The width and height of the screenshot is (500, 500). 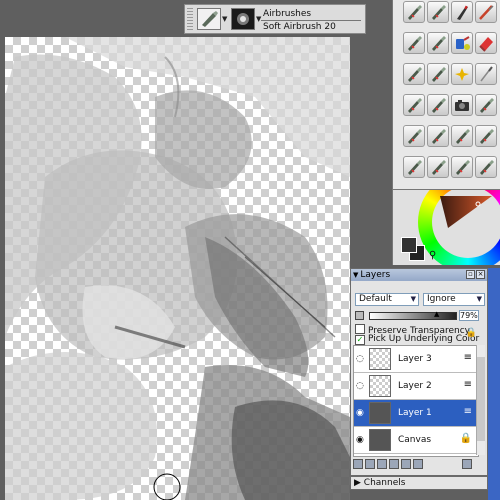 What do you see at coordinates (382, 464) in the screenshot?
I see `new-group-icon` at bounding box center [382, 464].